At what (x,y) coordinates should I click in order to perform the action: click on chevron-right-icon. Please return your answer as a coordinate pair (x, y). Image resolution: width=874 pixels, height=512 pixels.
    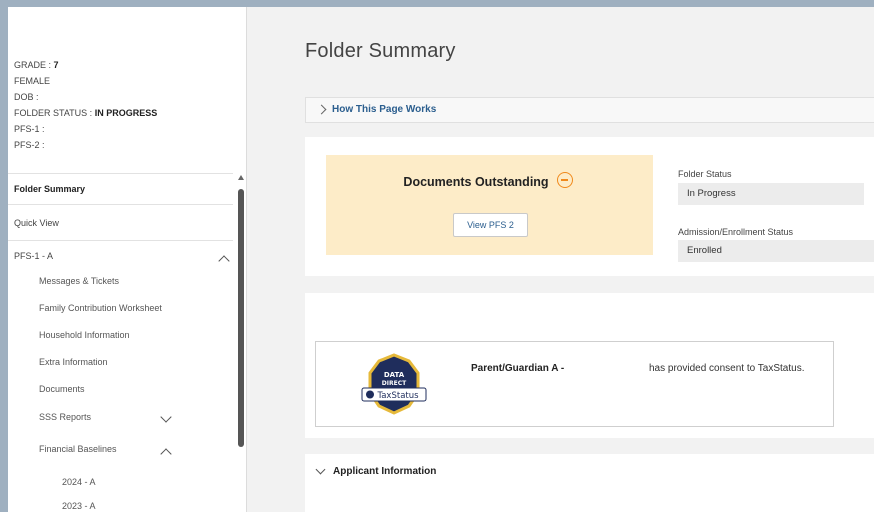
    Looking at the image, I should click on (321, 109).